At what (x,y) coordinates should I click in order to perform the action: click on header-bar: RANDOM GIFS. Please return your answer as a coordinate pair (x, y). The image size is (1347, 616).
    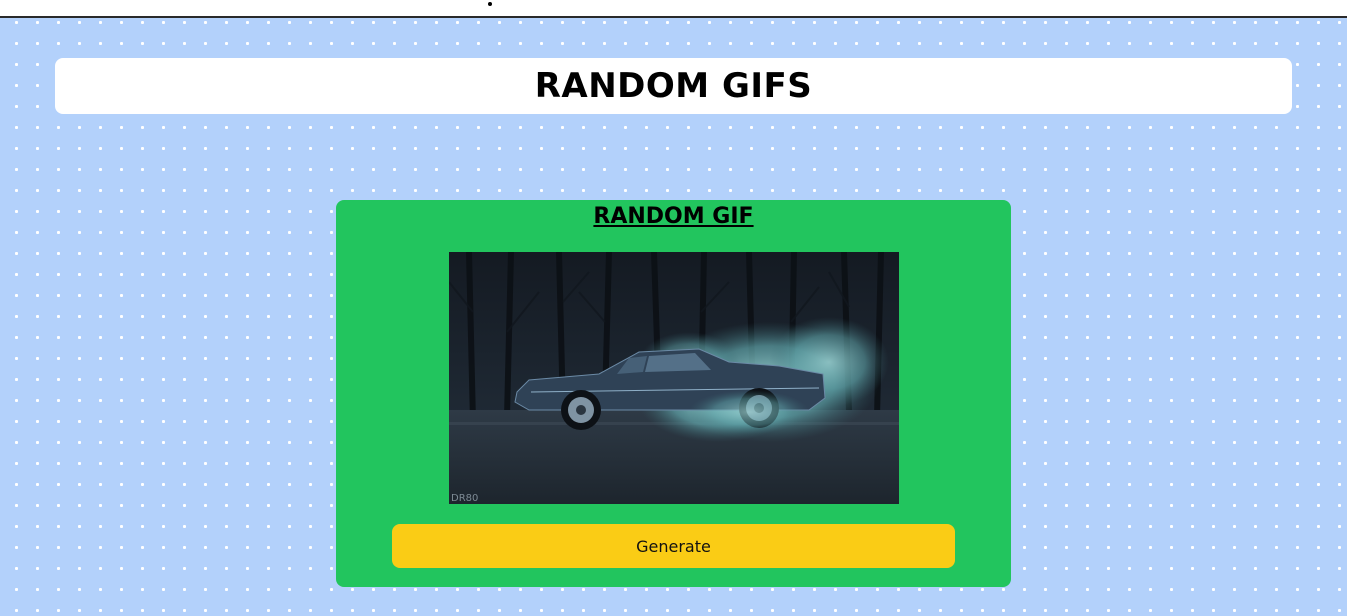
    Looking at the image, I should click on (673, 86).